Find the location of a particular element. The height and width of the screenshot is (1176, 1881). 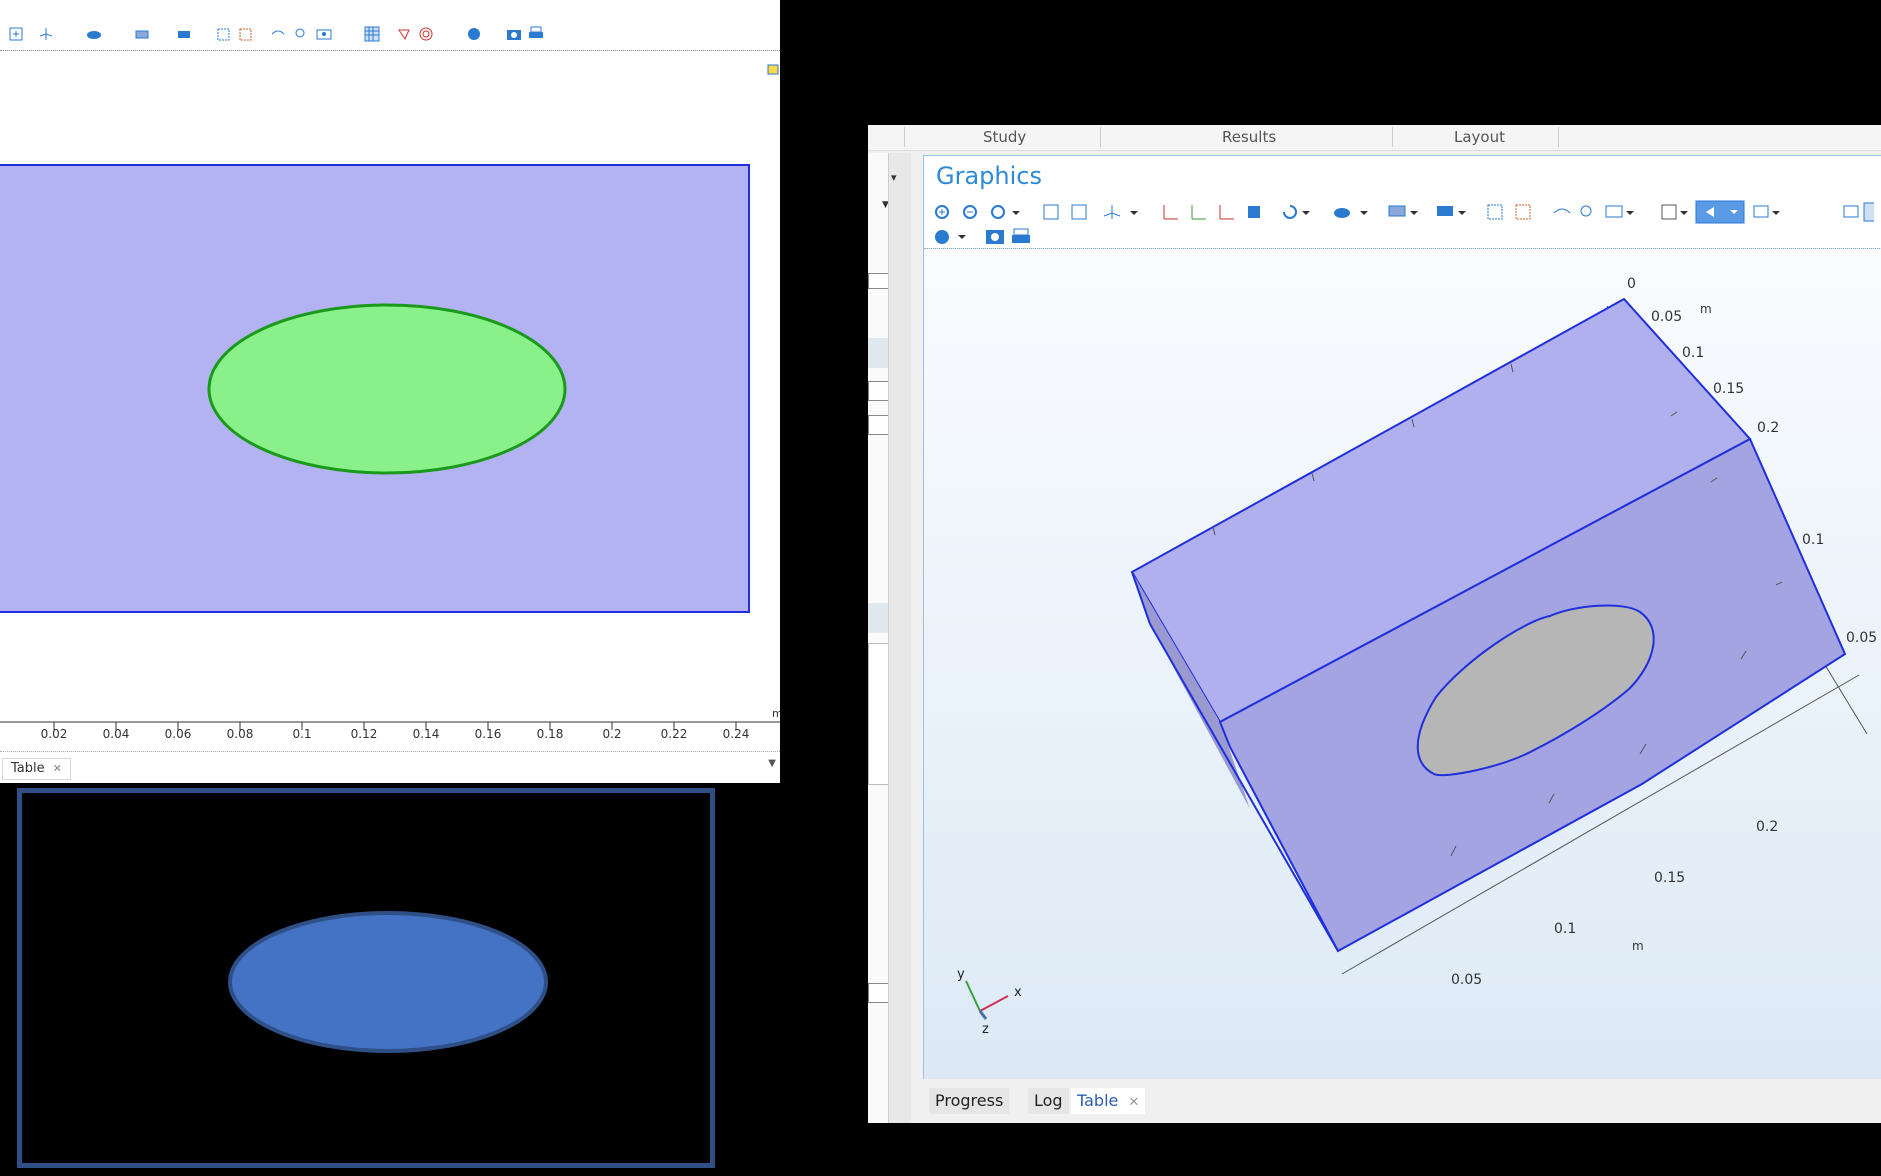

preview-ellipse is located at coordinates (388, 982).